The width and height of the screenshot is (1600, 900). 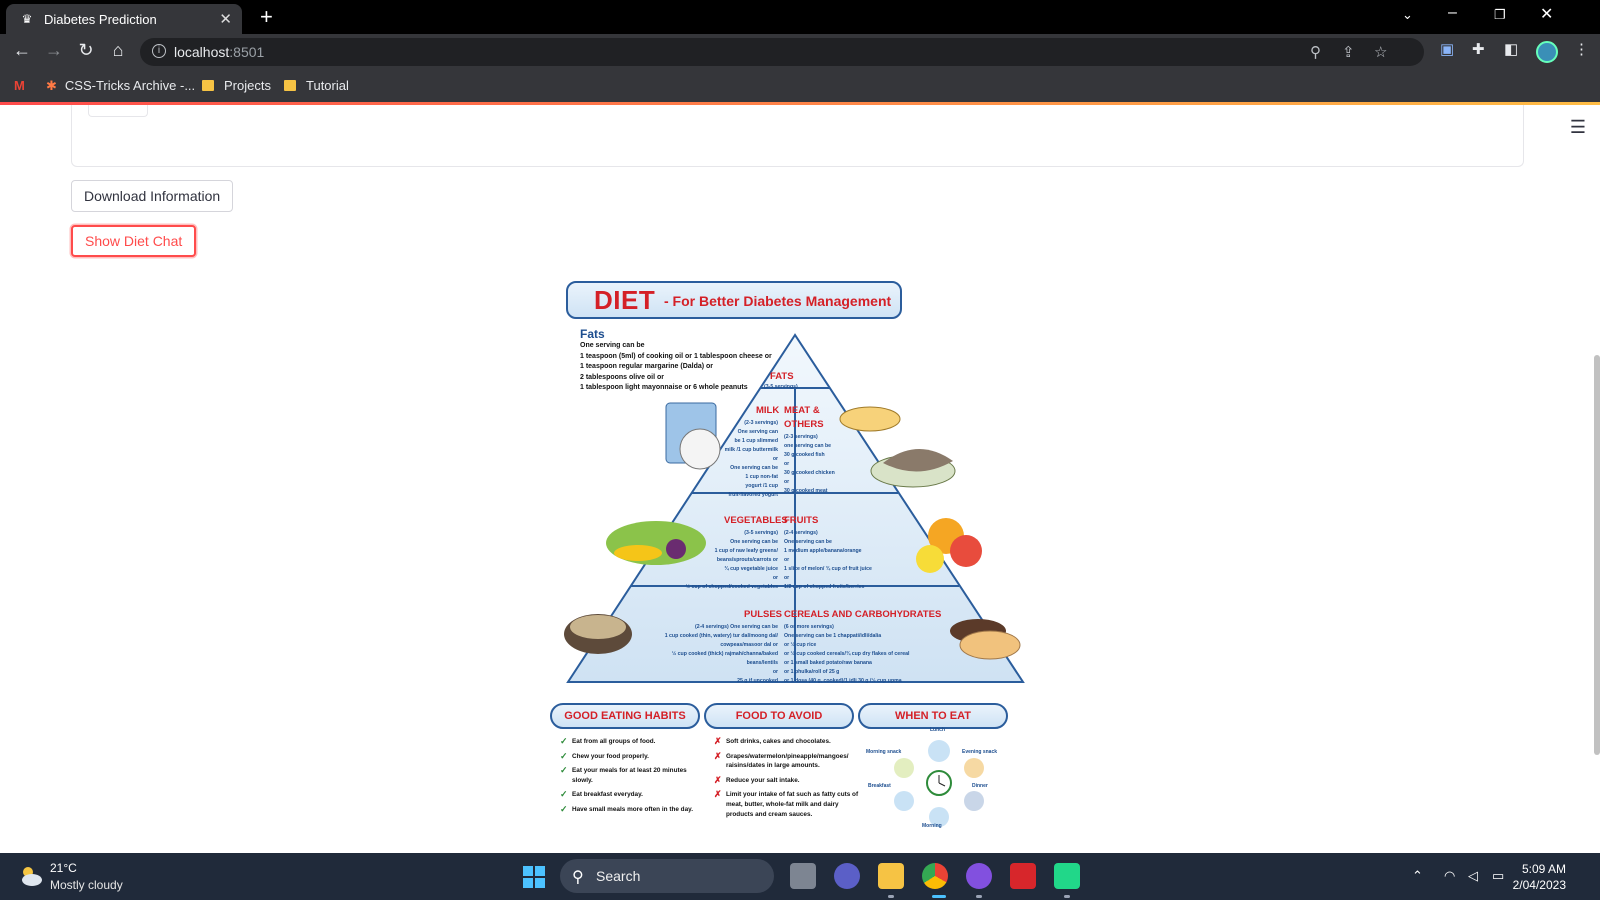 What do you see at coordinates (1578, 127) in the screenshot?
I see `hamburger-menu-icon: ☰` at bounding box center [1578, 127].